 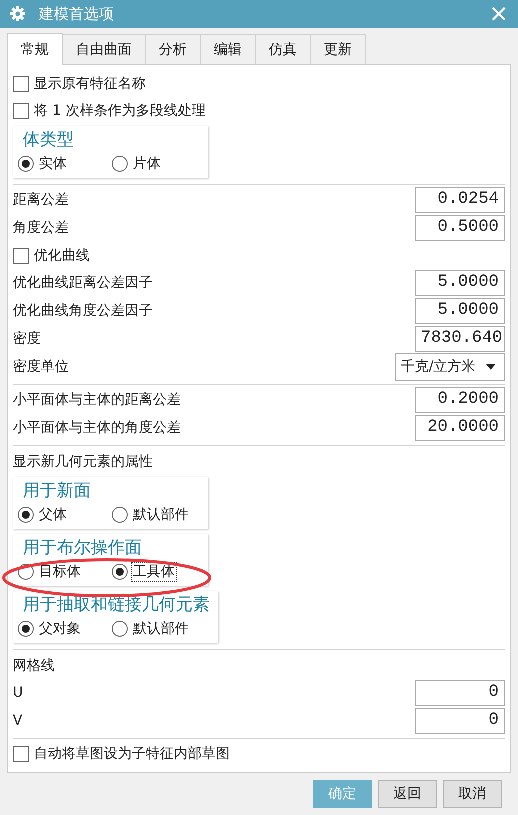 I want to click on checkbox-label: 自动将草图设为子特征内部草图, so click(x=132, y=753).